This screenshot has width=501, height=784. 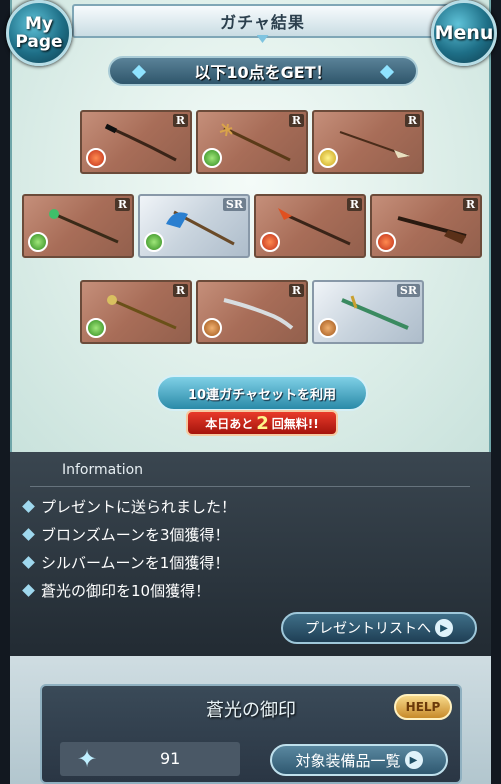 I want to click on get-banner-text: 以下10点をGET！, so click(x=263, y=72).